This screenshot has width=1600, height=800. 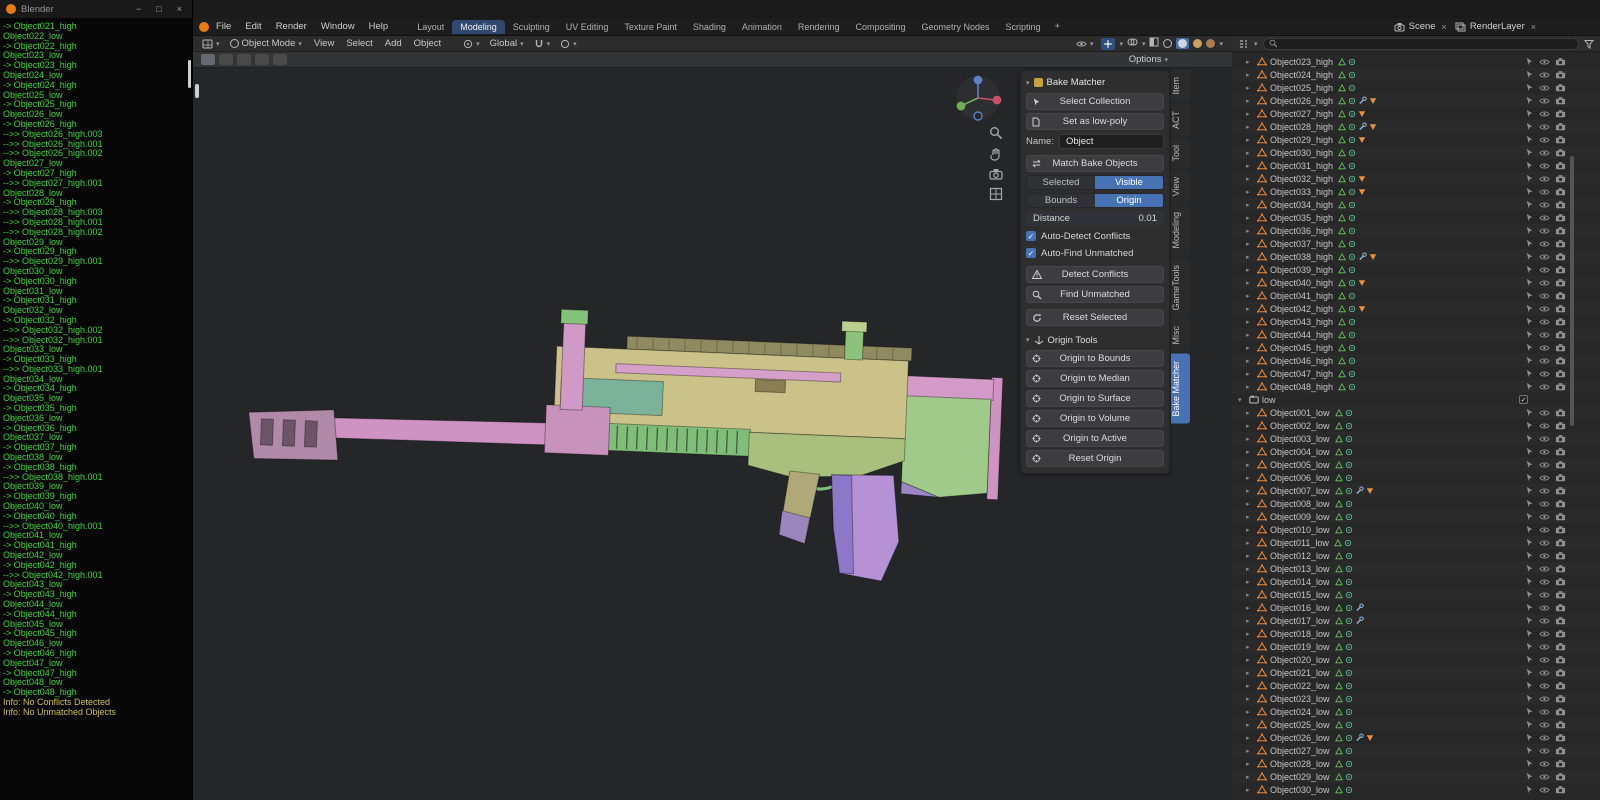 What do you see at coordinates (996, 133) in the screenshot?
I see `zoom-icon` at bounding box center [996, 133].